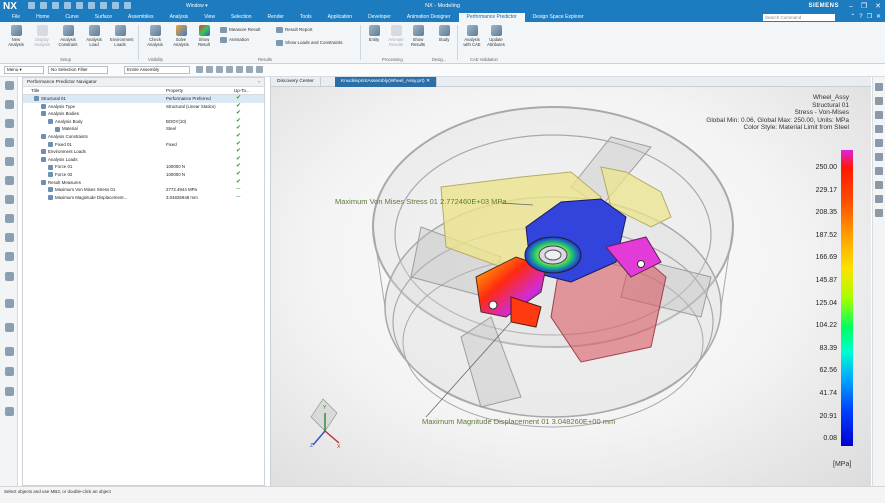 This screenshot has height=503, width=885. I want to click on tab-view: View, so click(209, 17).